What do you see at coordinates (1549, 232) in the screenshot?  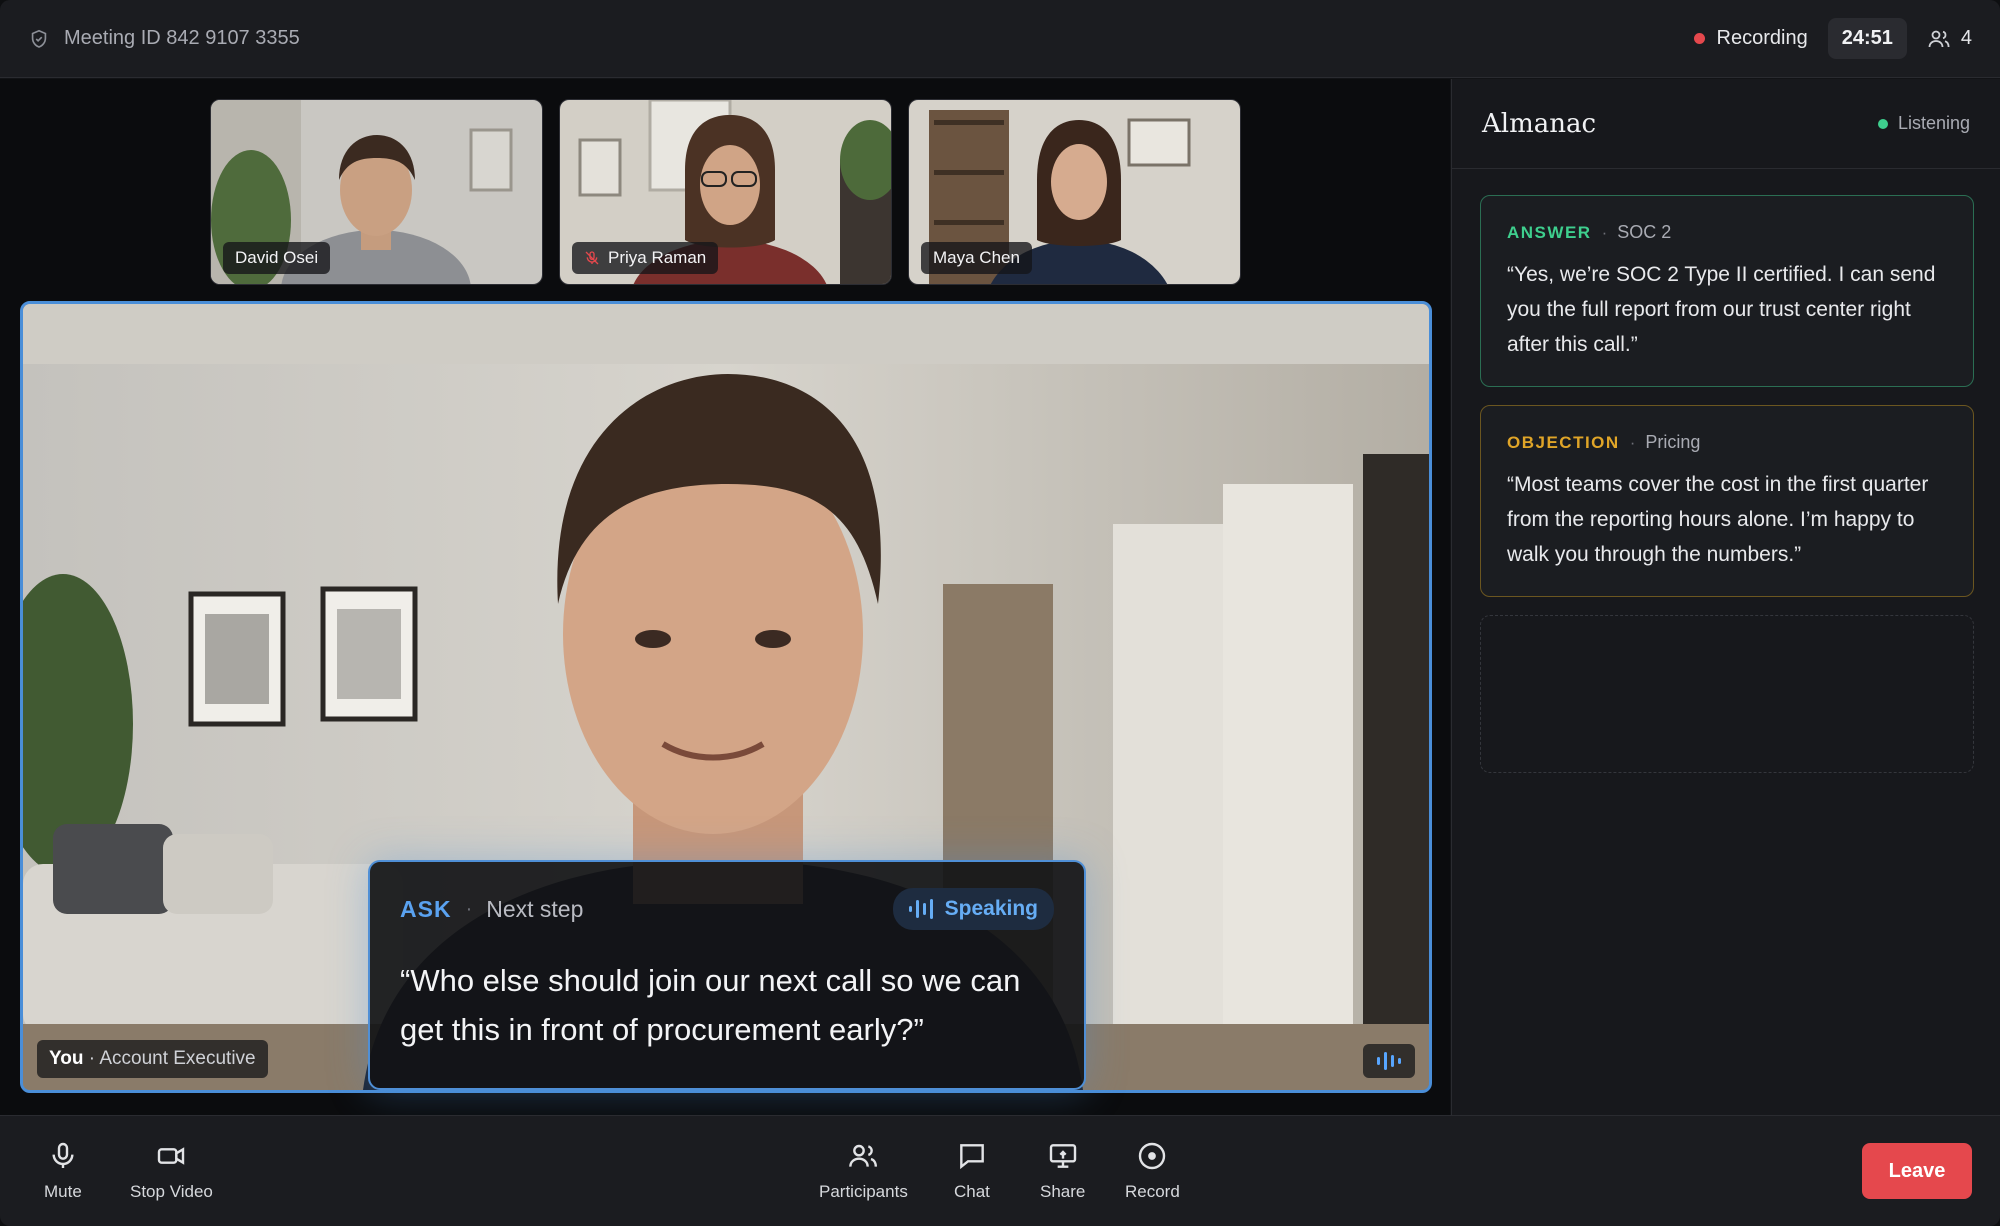 I see `card-type: ANSWER` at bounding box center [1549, 232].